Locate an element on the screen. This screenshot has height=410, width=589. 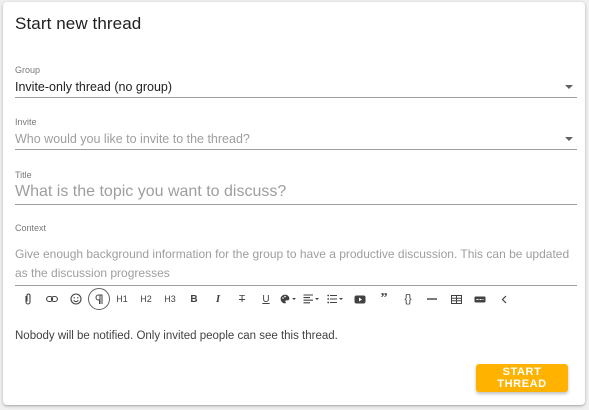
heading-3-button: H3 is located at coordinates (170, 299).